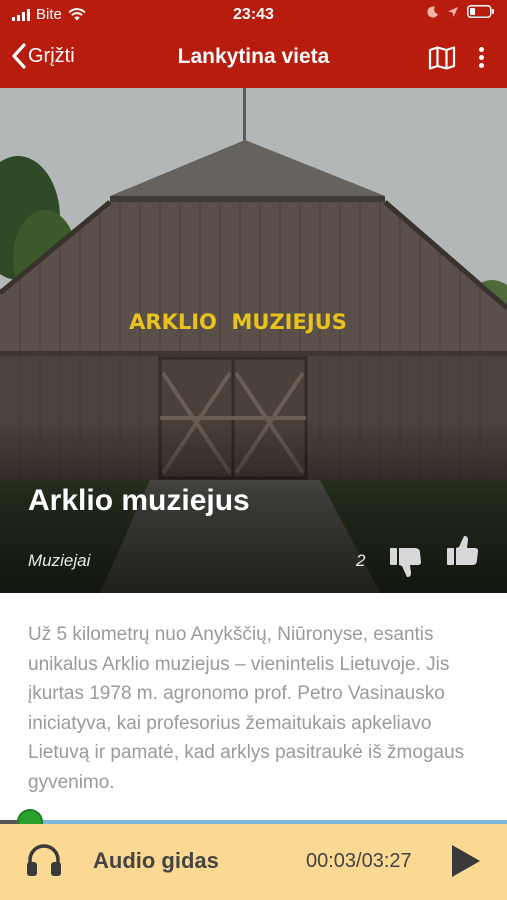  Describe the element at coordinates (19, 56) in the screenshot. I see `chevron-left-icon` at that location.